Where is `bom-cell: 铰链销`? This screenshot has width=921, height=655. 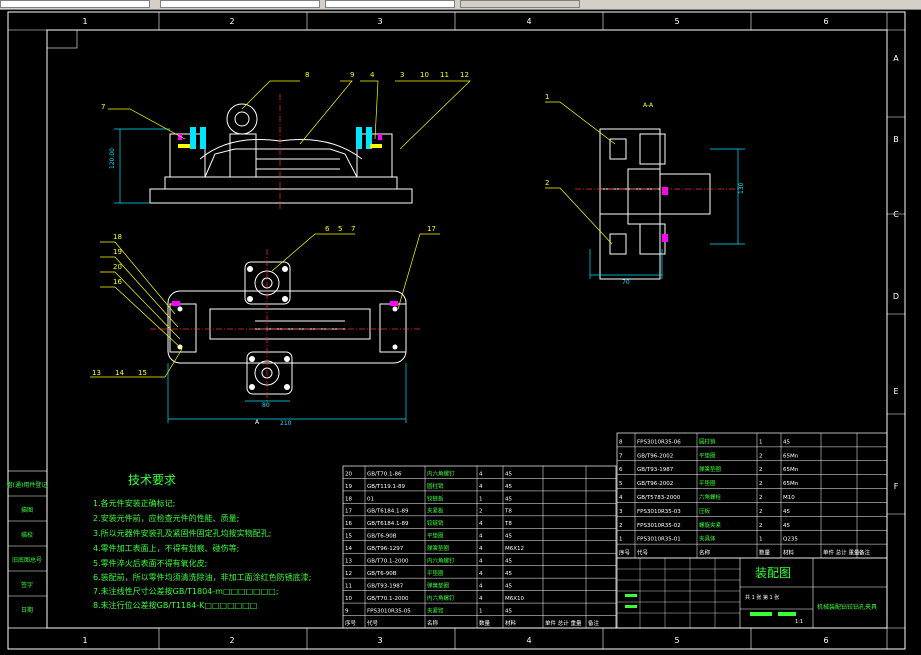 bom-cell: 铰链销 is located at coordinates (435, 523).